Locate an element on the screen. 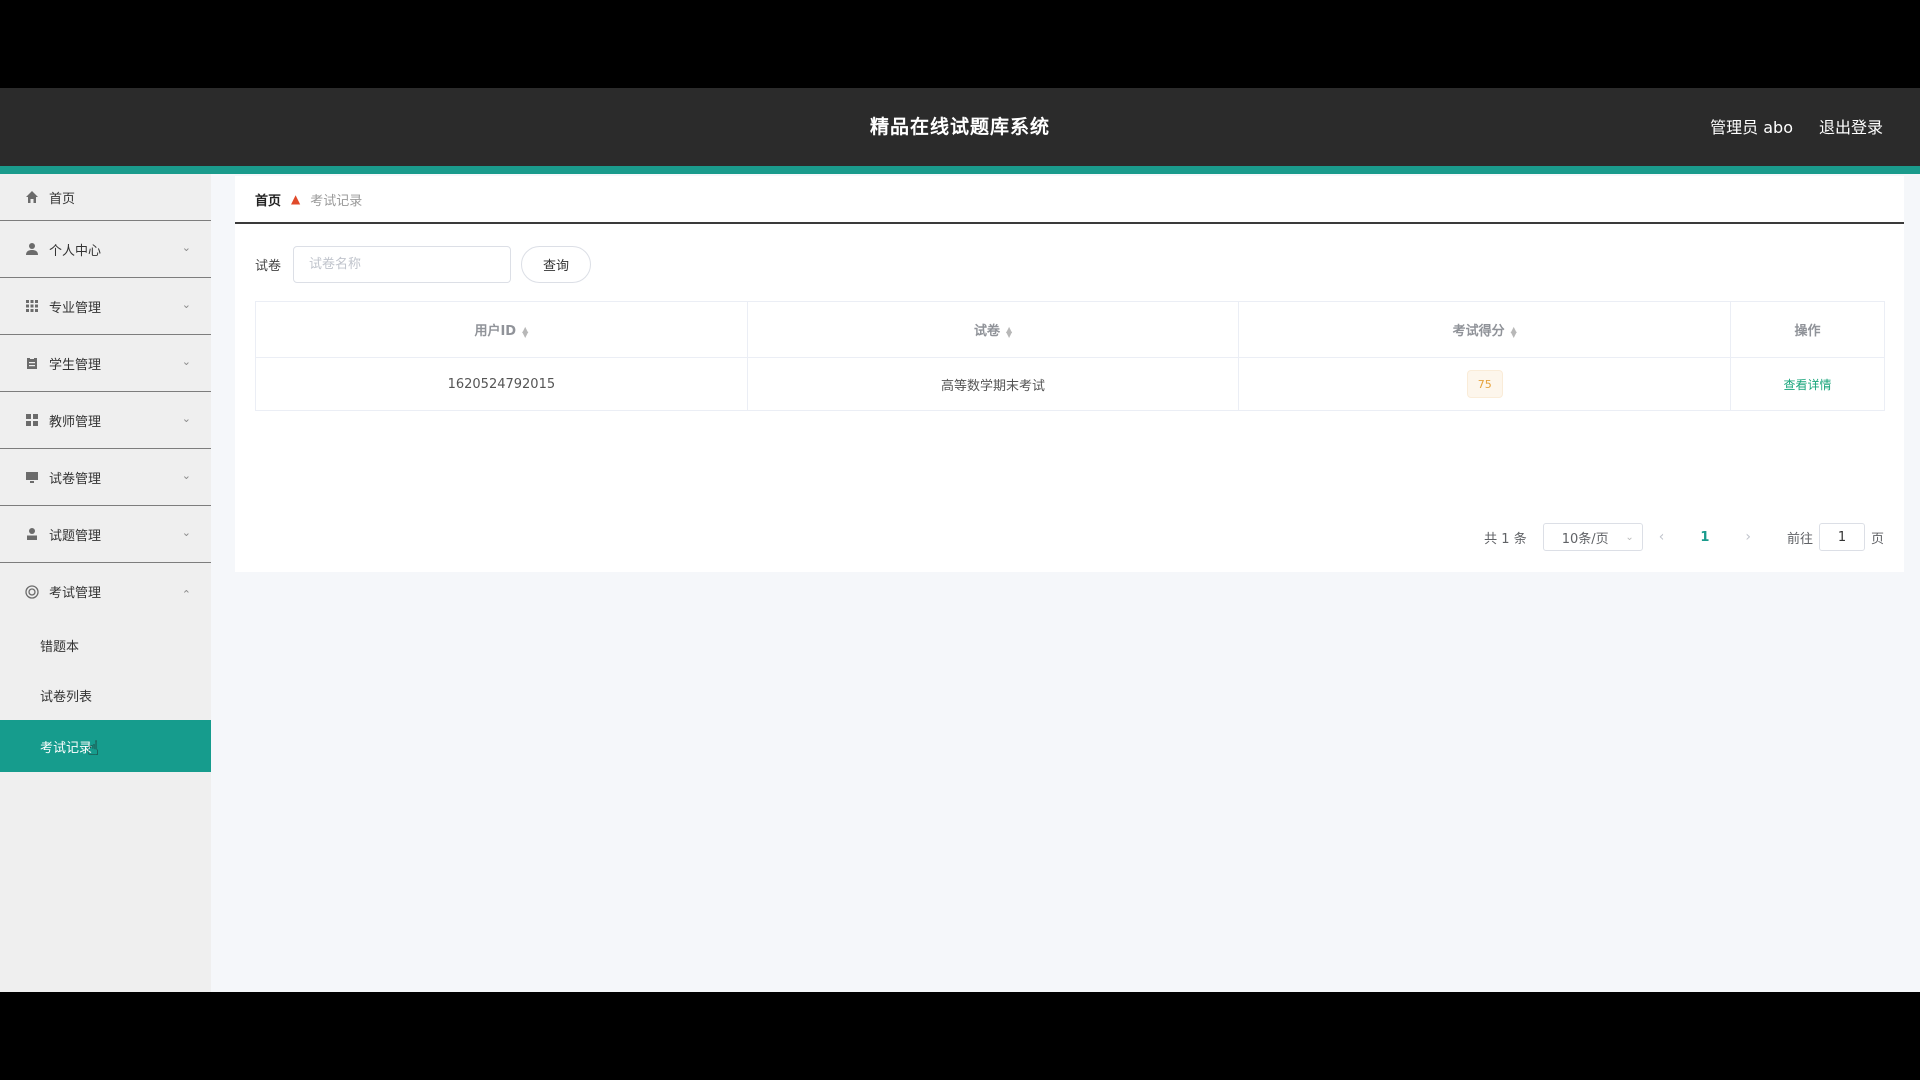 The height and width of the screenshot is (1080, 1920). table-header-row: 用户ID ▲ ▼ 试卷 ▲ ▼ 考试得分 ▲ ▼ 操作 is located at coordinates (1070, 329).